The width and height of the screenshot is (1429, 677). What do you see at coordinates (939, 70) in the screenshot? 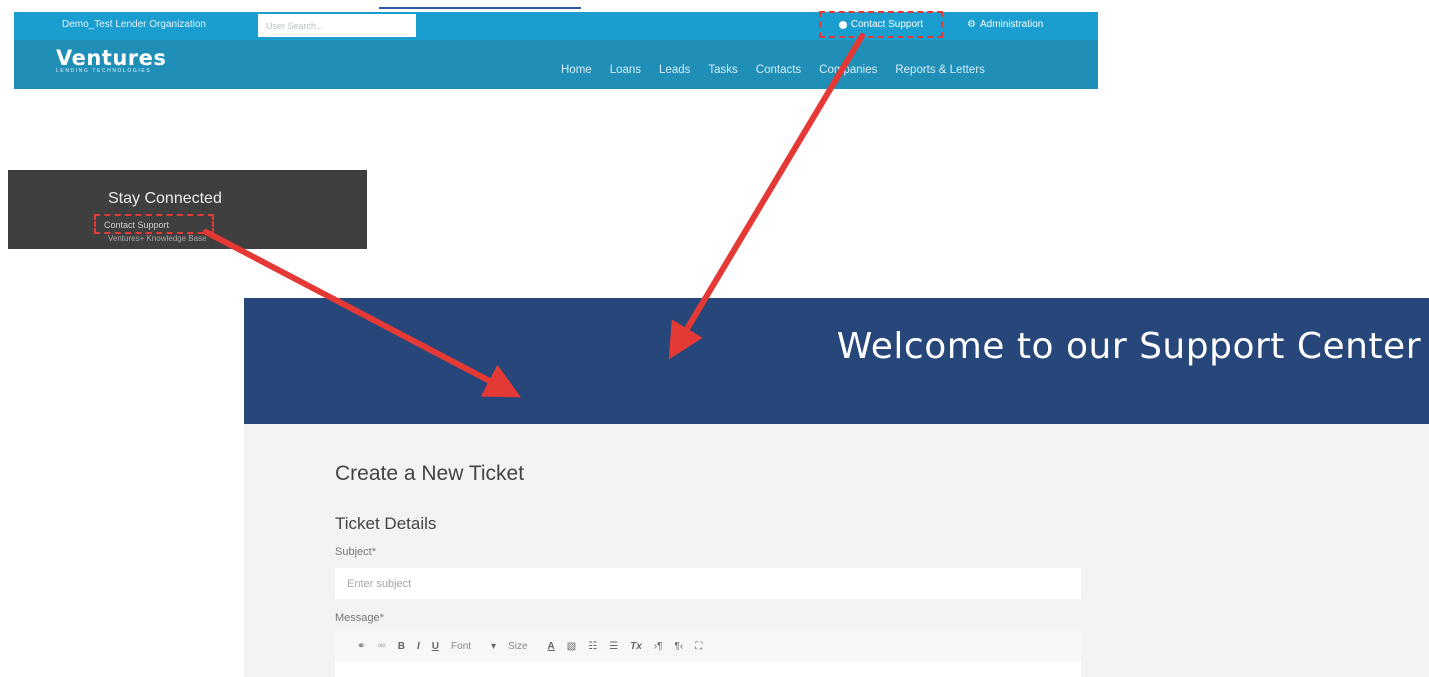
I see `nav-reports-letters: Reports & Letters` at bounding box center [939, 70].